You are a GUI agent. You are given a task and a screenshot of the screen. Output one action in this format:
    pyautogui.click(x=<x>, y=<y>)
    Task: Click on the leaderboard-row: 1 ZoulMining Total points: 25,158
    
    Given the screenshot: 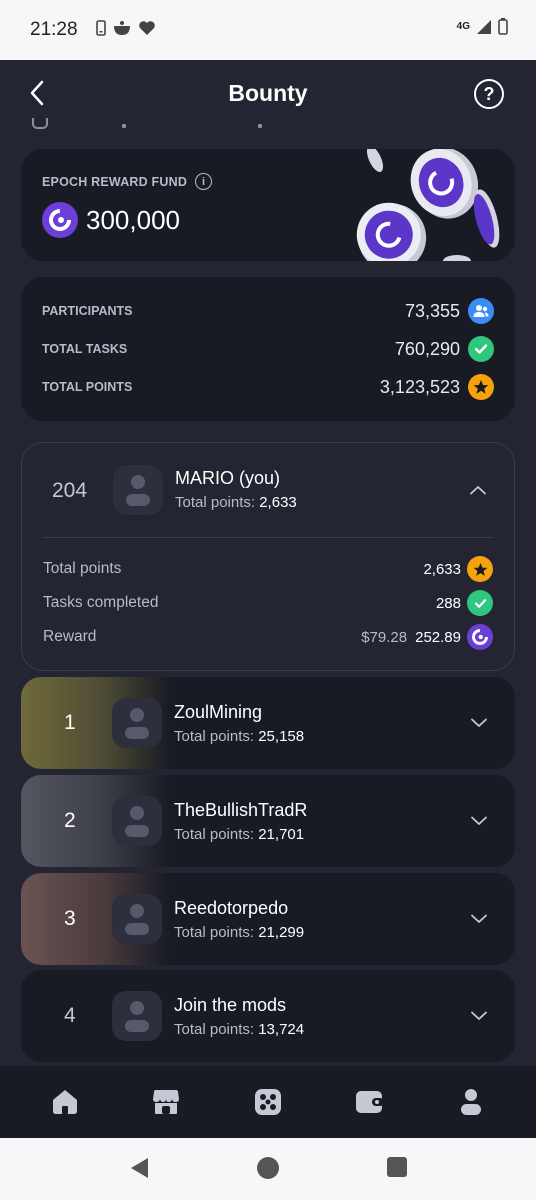 What is the action you would take?
    pyautogui.click(x=268, y=723)
    